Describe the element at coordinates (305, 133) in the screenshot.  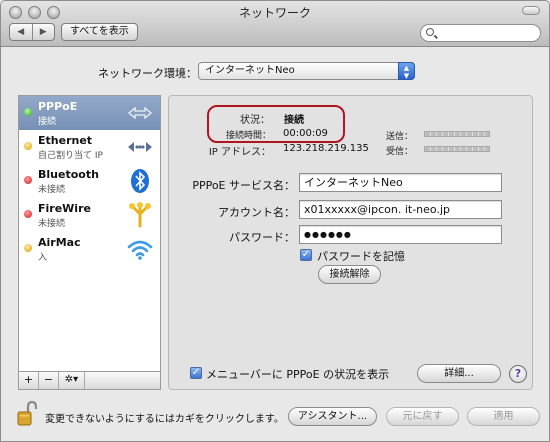
I see `connect-time-value: 00:00:09` at that location.